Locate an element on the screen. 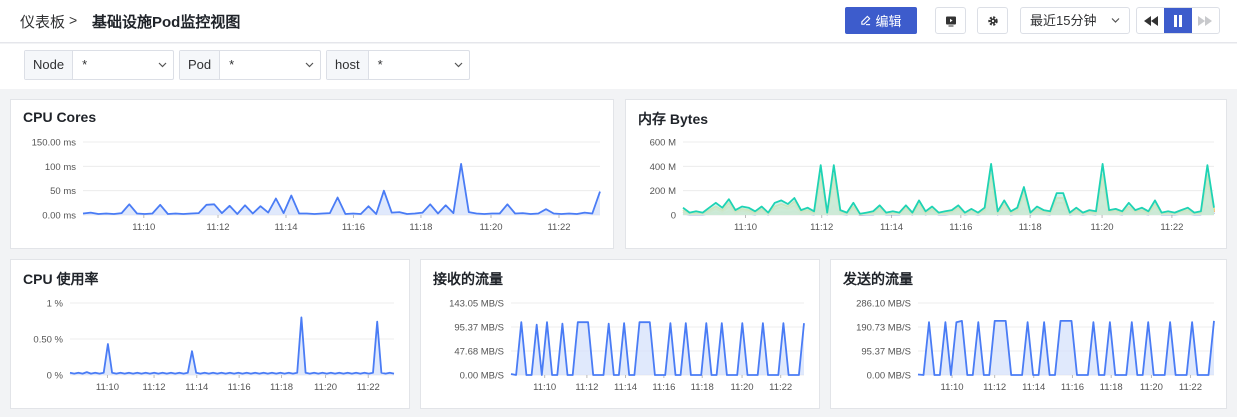  y-tick-label: 0 % is located at coordinates (55, 376).